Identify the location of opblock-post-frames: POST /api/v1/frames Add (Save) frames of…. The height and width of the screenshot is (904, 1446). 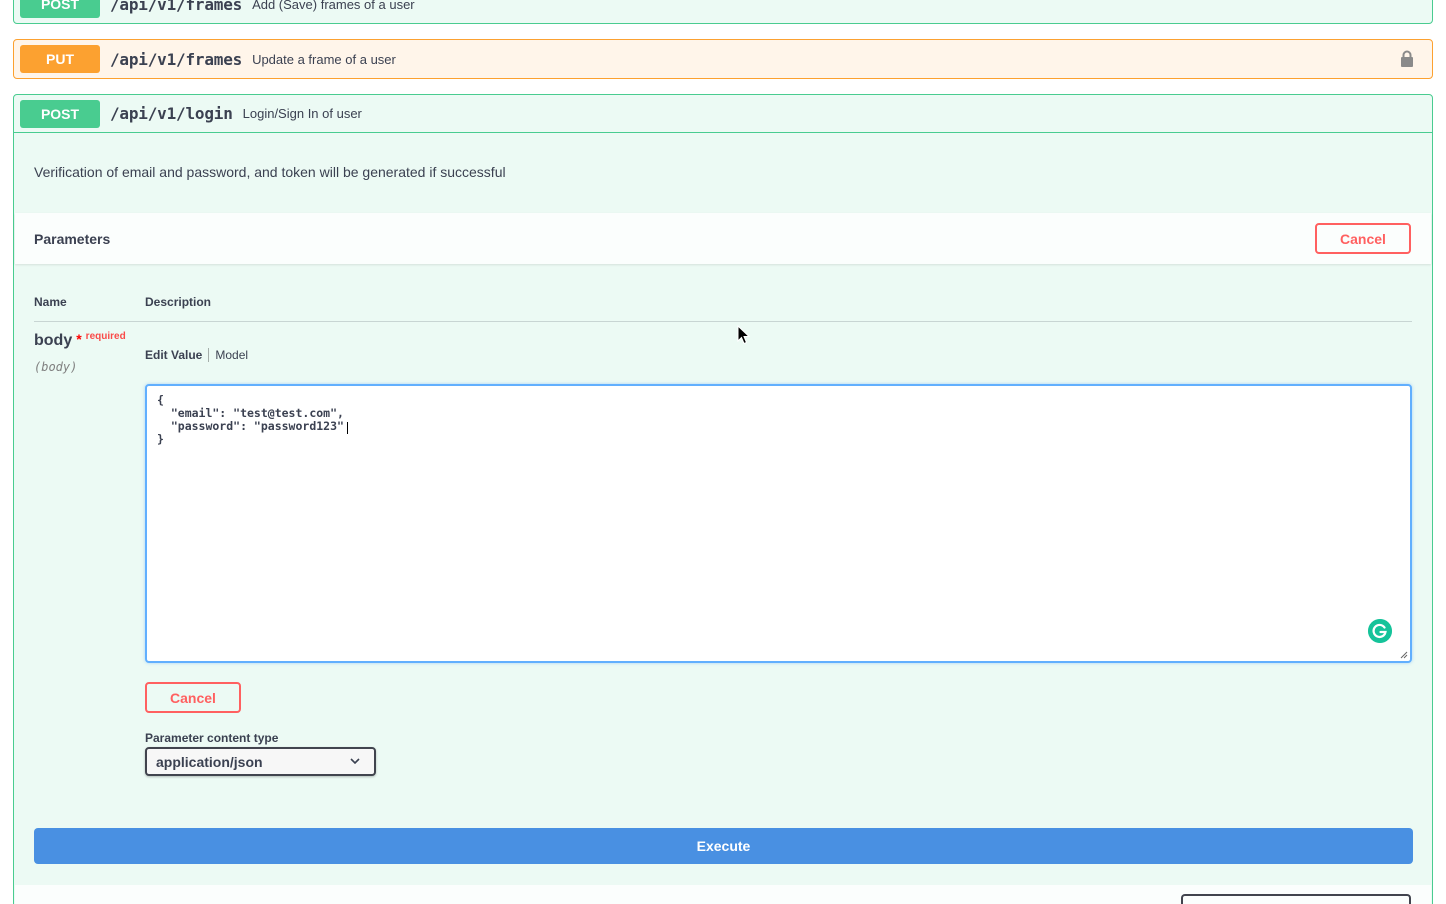
(723, 12).